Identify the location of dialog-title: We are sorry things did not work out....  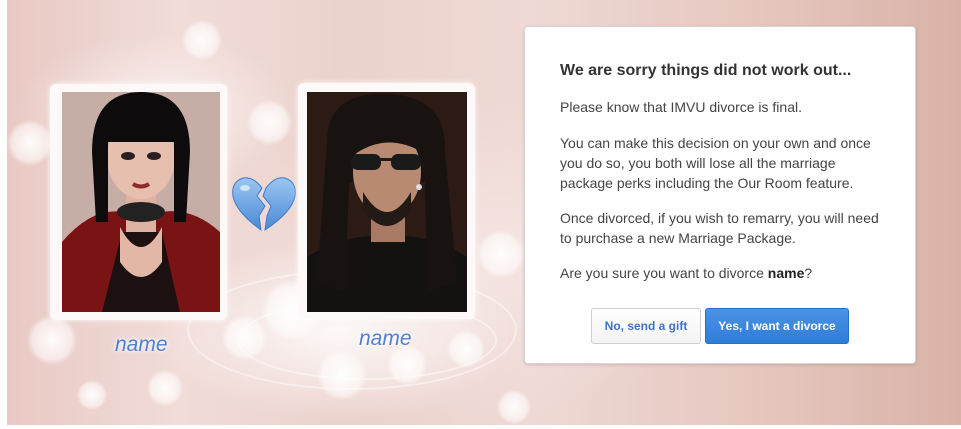
(706, 70).